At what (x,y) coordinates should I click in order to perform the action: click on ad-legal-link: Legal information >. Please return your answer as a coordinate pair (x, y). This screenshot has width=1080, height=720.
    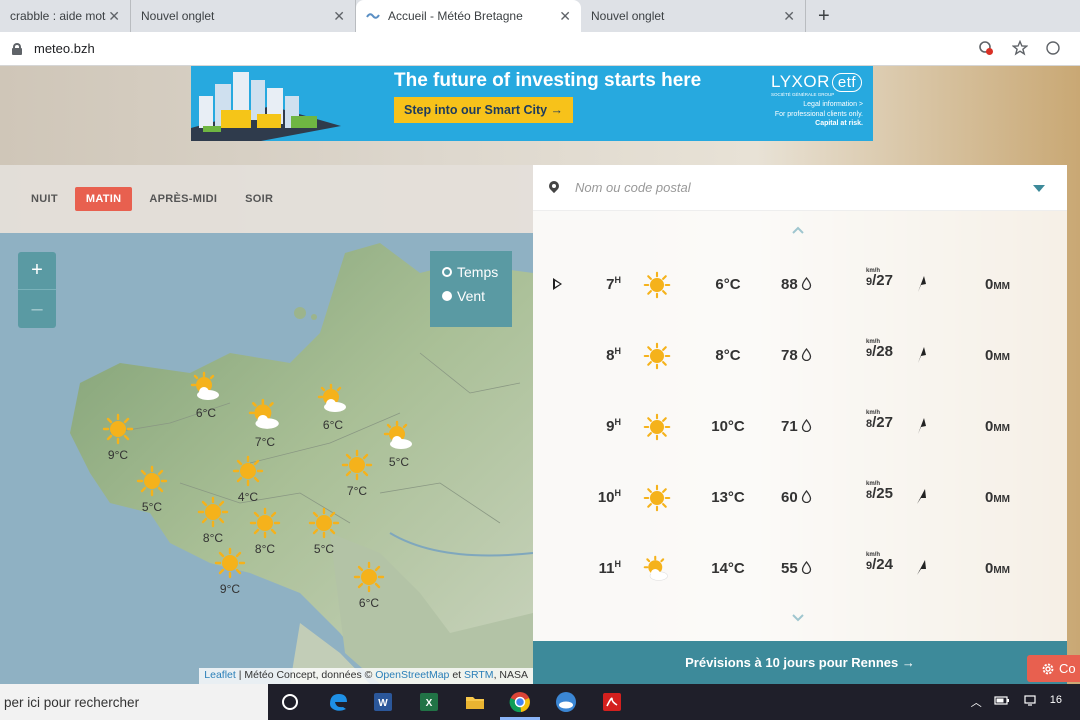
    Looking at the image, I should click on (819, 105).